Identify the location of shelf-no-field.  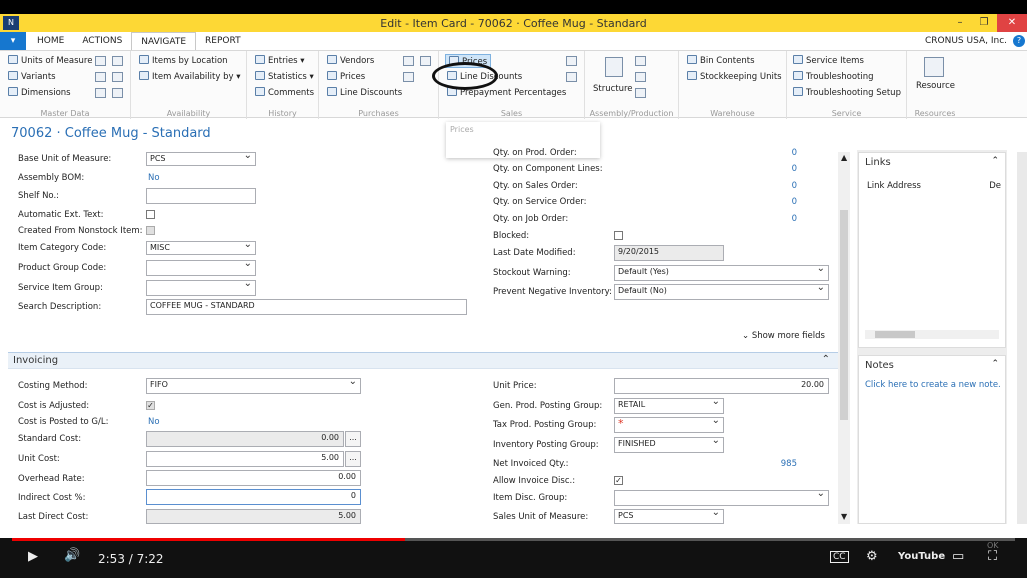
(201, 196).